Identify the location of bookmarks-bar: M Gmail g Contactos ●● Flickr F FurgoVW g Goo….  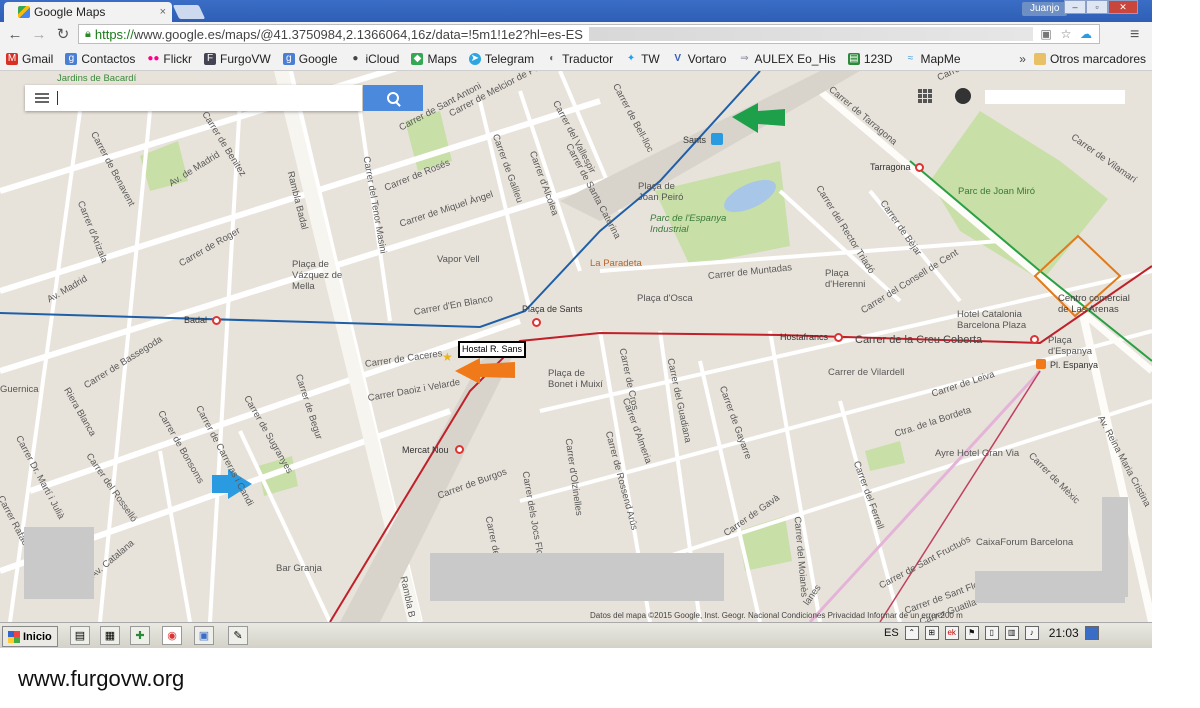
(576, 59).